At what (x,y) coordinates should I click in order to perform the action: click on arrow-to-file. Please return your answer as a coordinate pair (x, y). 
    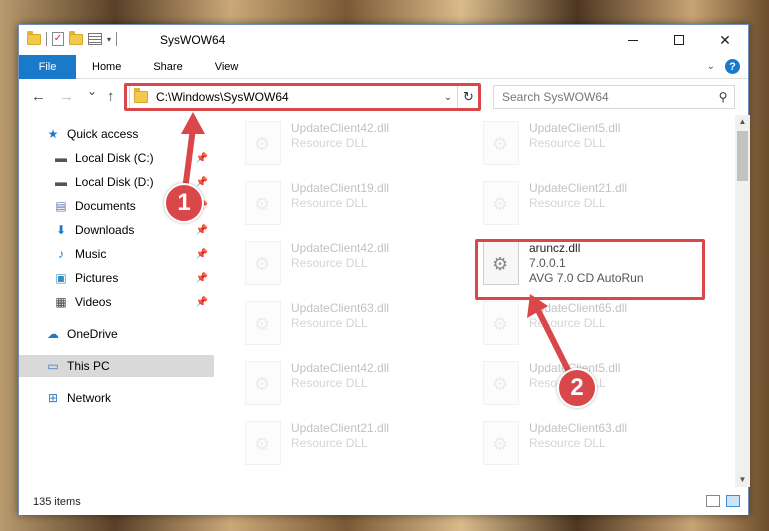
    Looking at the image, I should click on (549, 333).